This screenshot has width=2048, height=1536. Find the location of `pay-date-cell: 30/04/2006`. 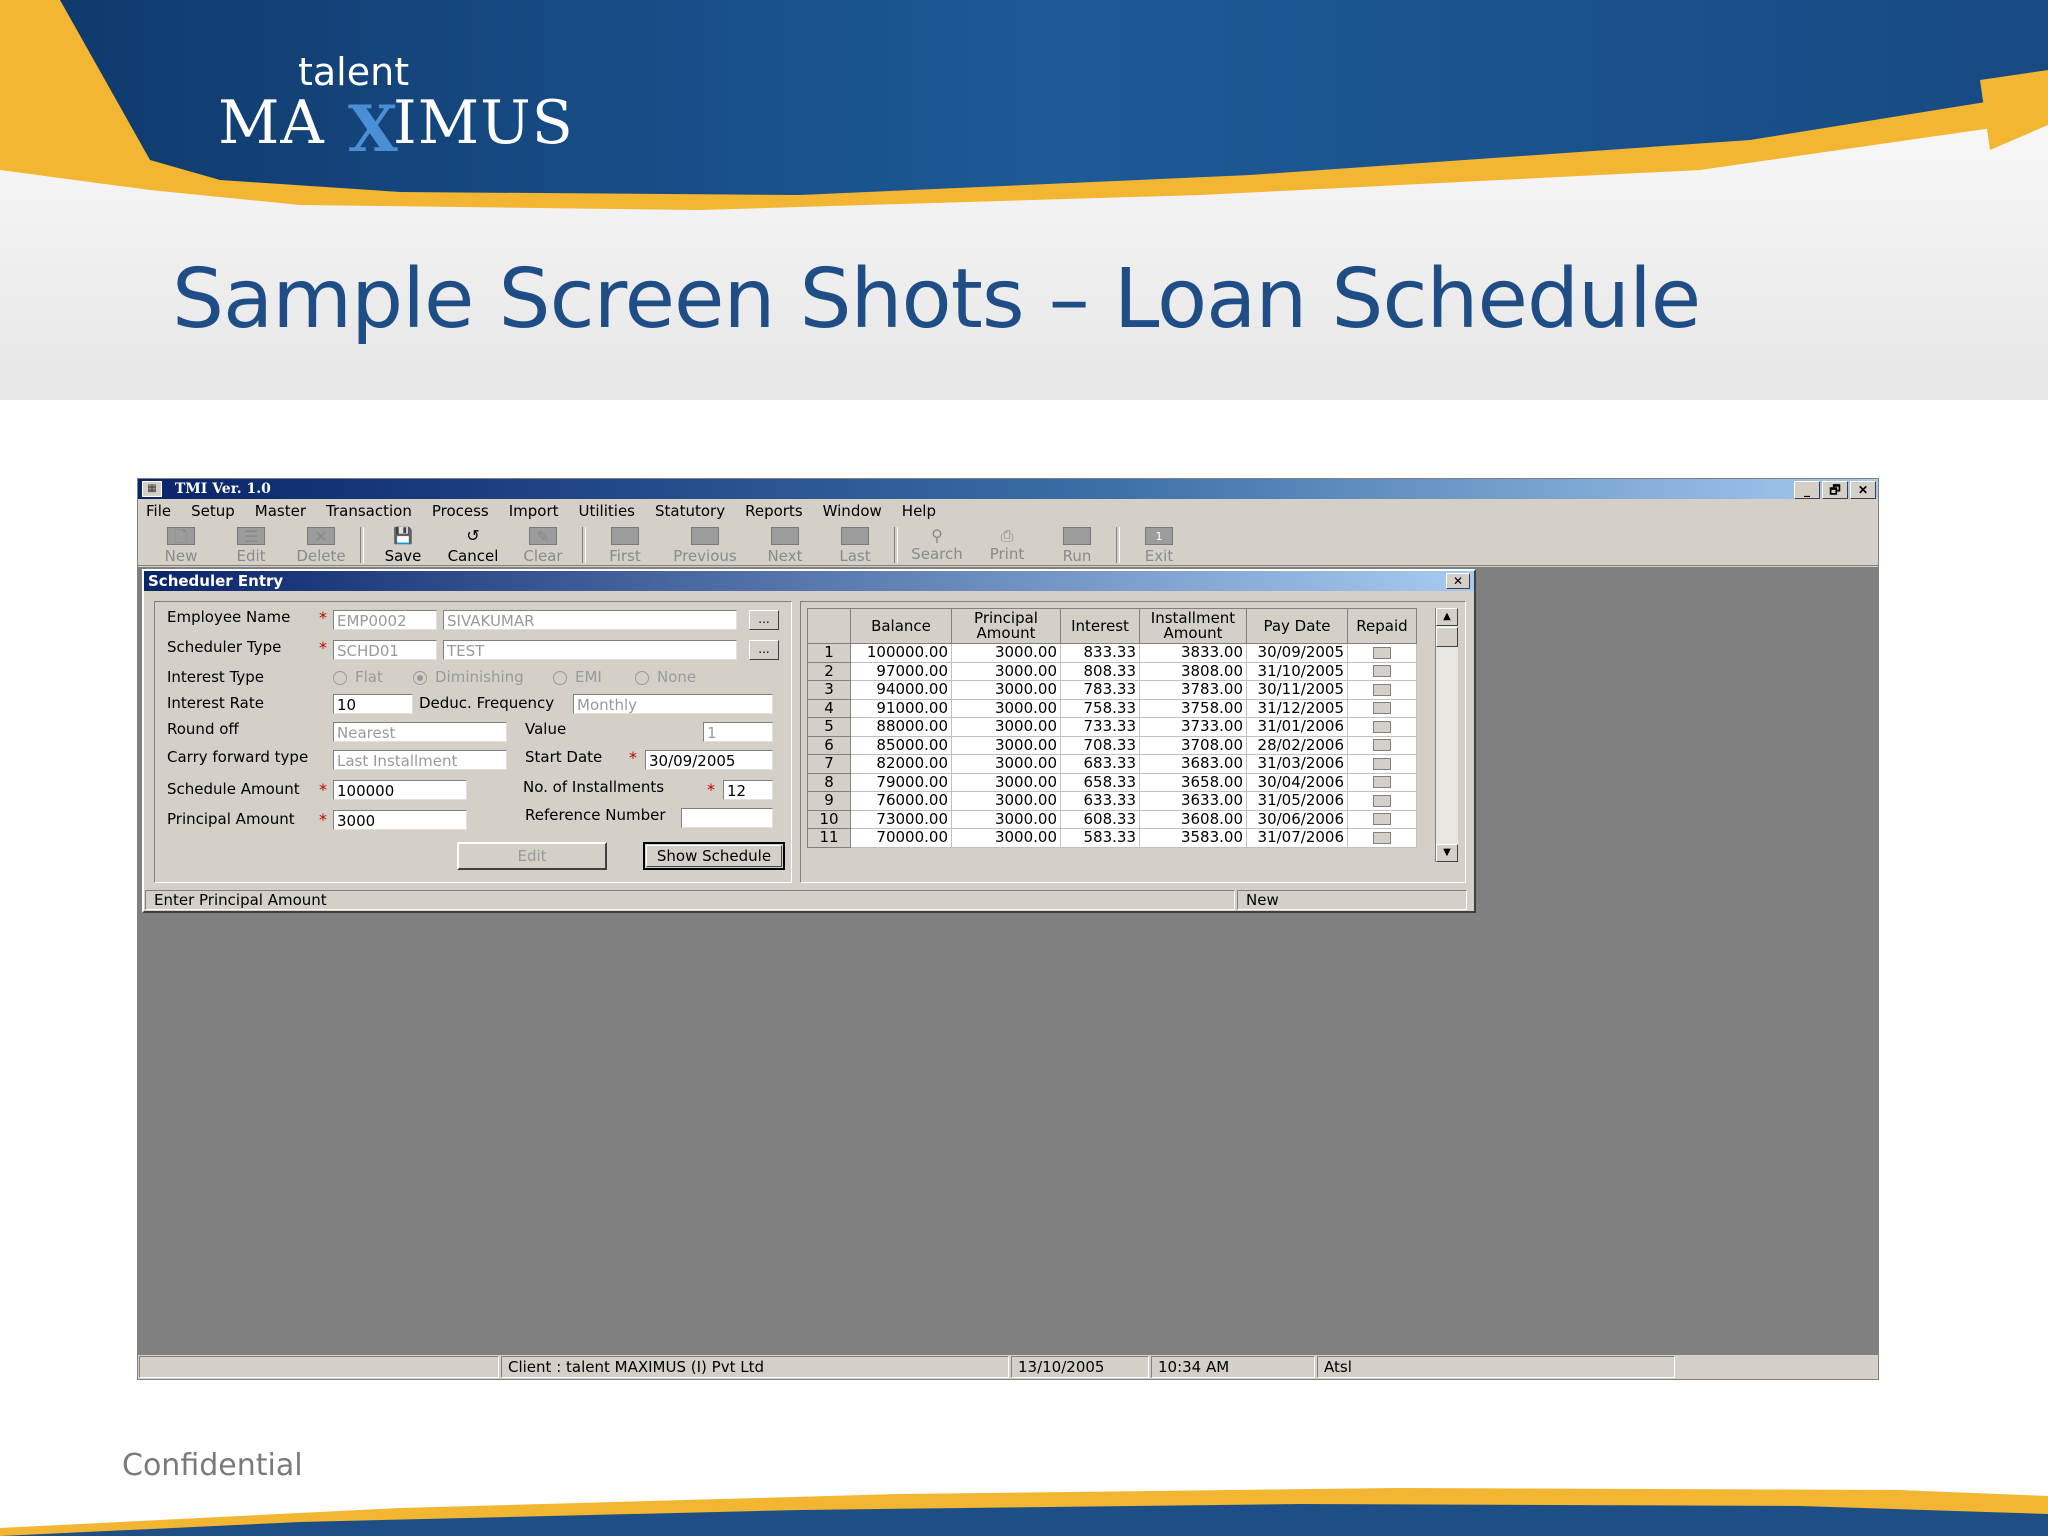

pay-date-cell: 30/04/2006 is located at coordinates (1297, 782).